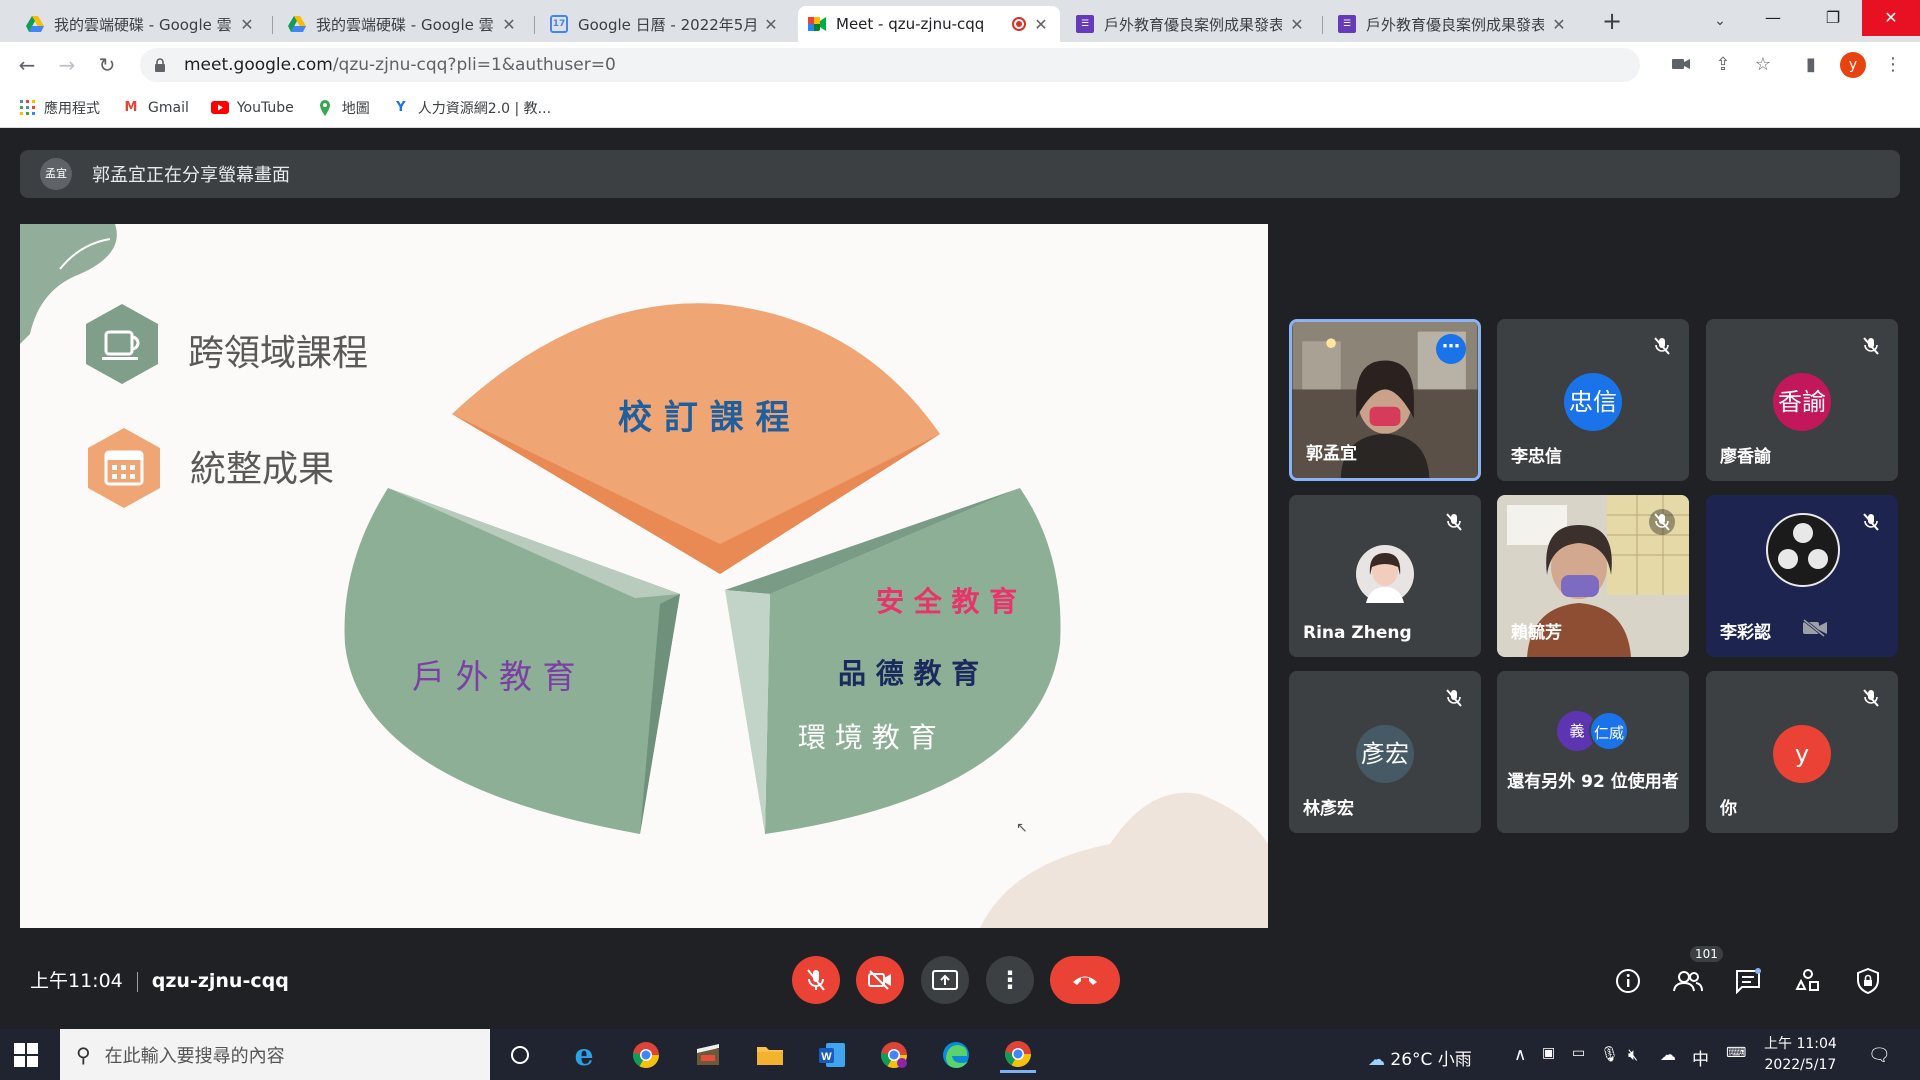  I want to click on back-icon: ←, so click(27, 65).